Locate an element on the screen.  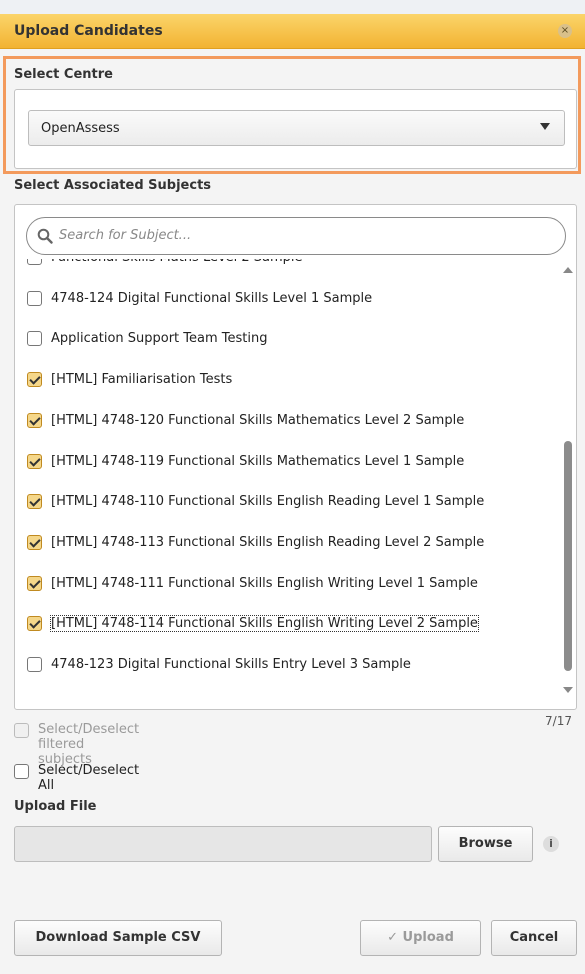
subject-label: Application Support Team Testing is located at coordinates (159, 338).